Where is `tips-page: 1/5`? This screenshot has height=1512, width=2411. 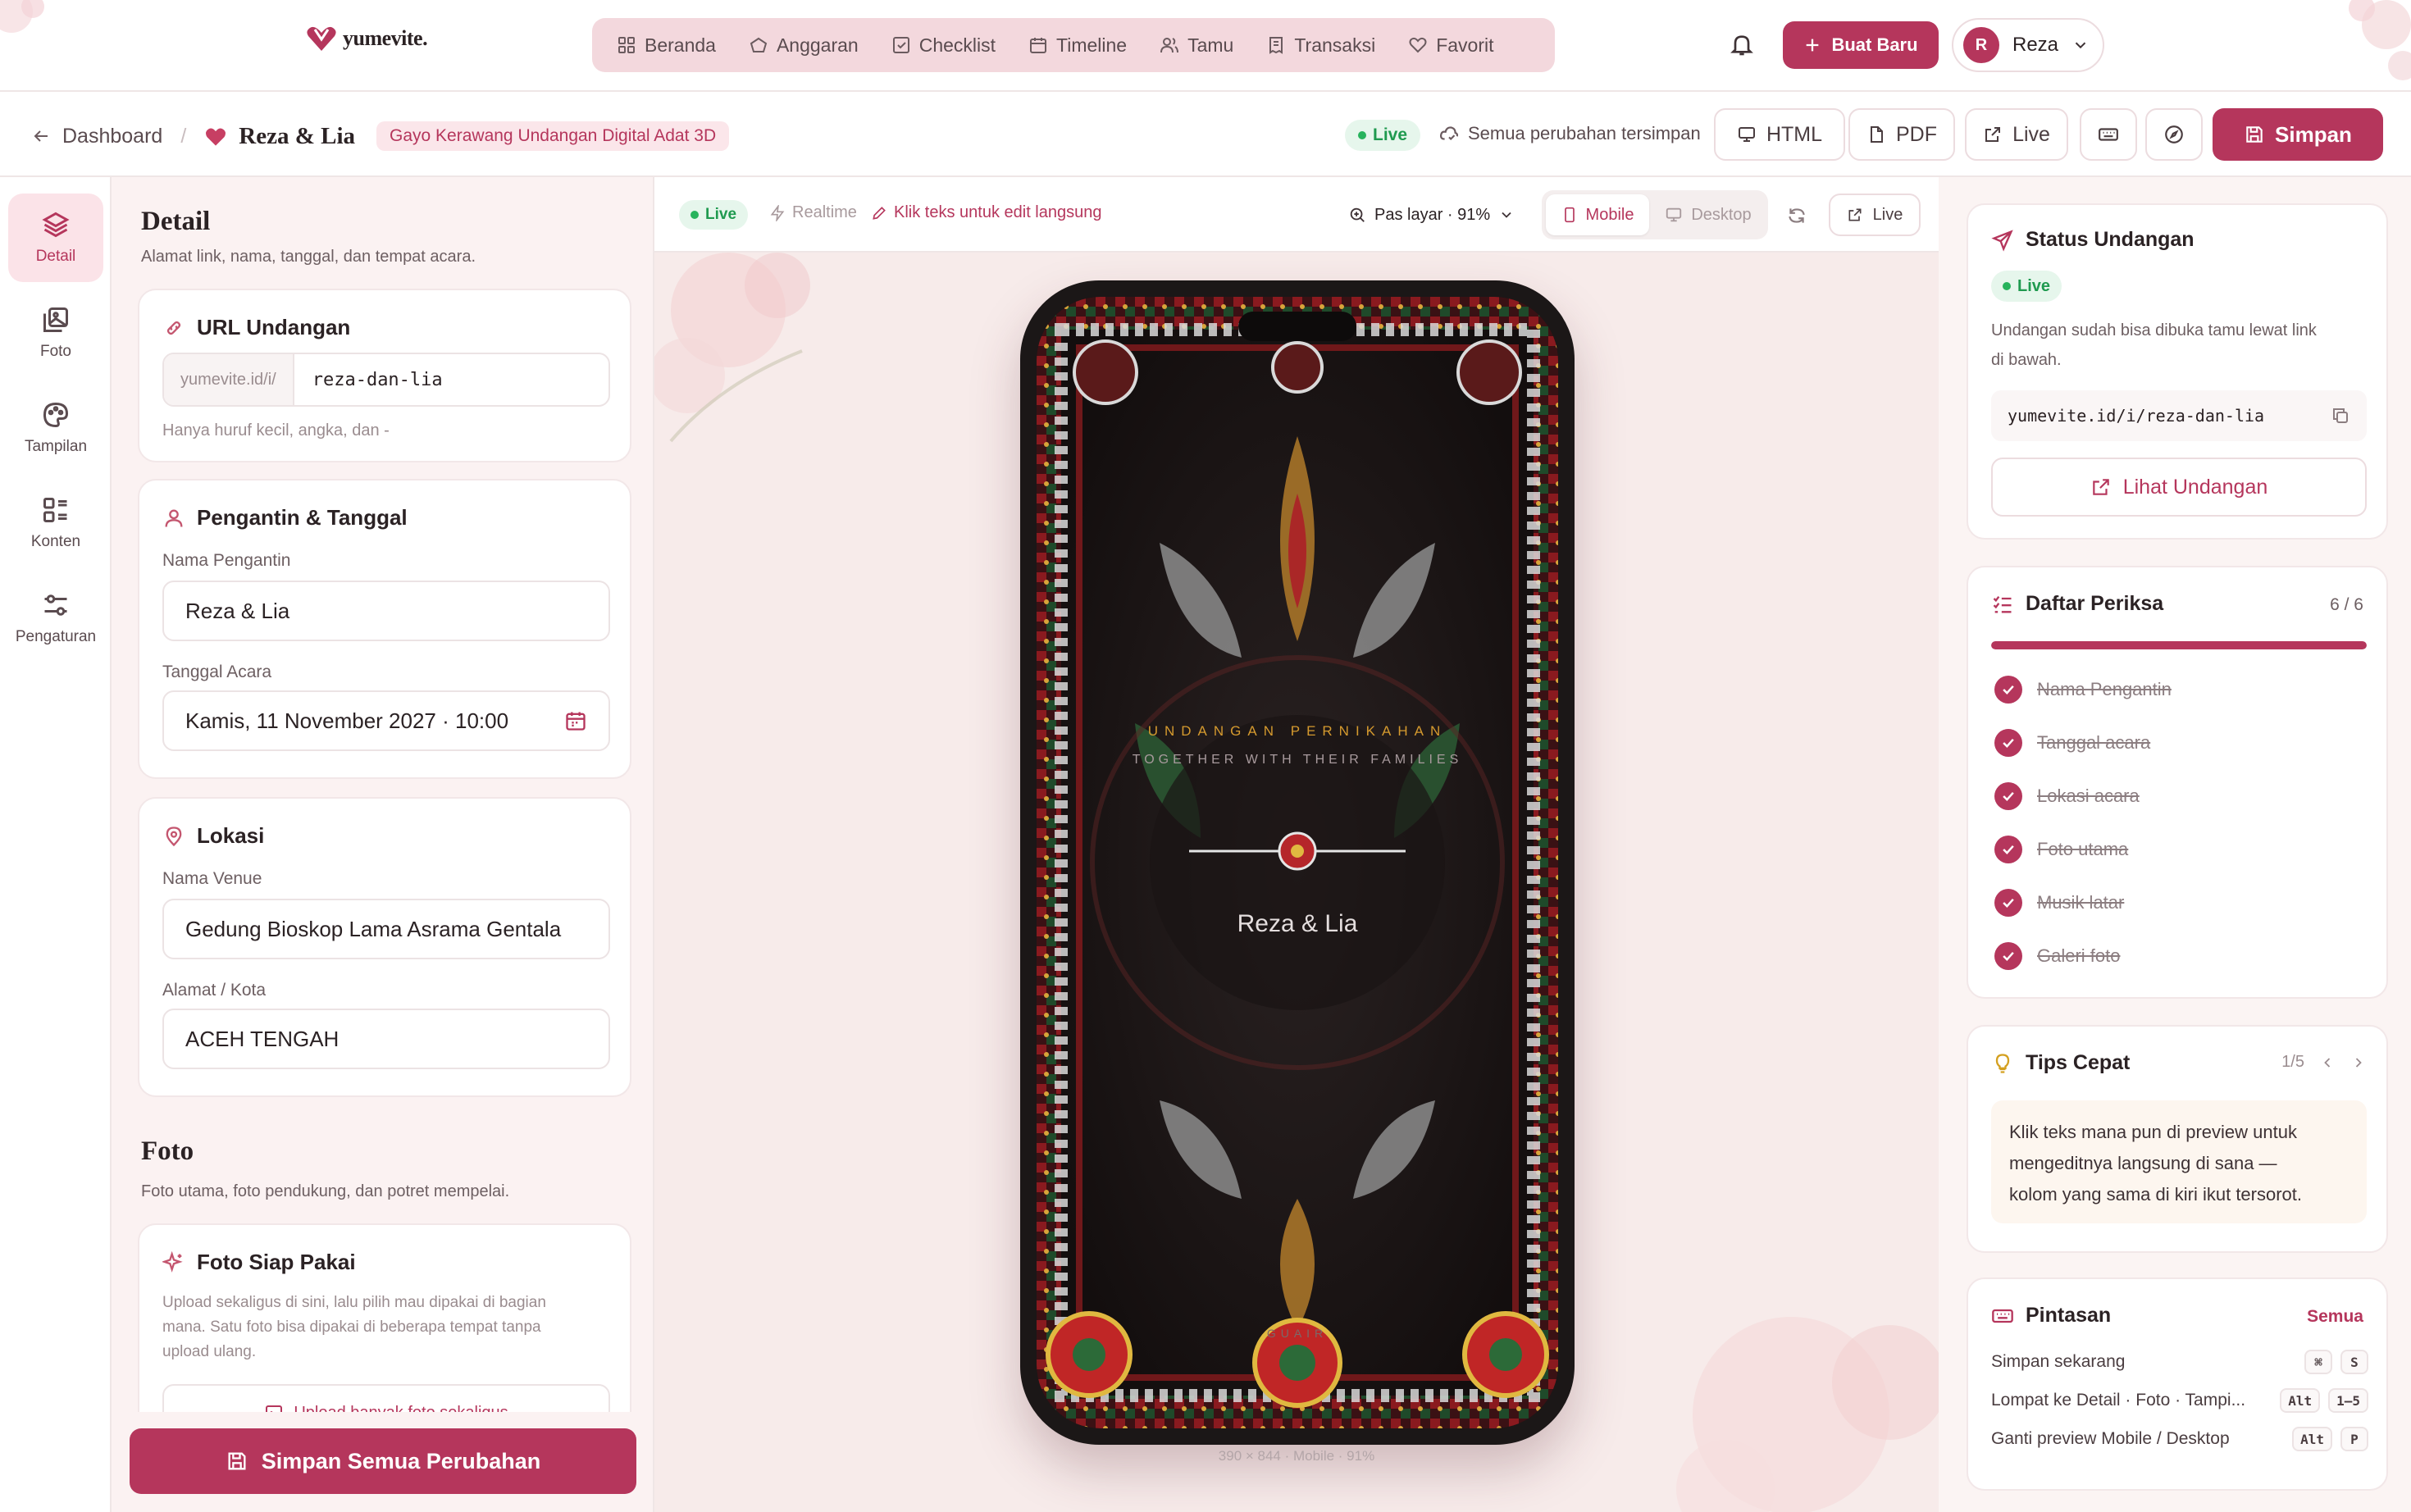
tips-page: 1/5 is located at coordinates (2292, 1062).